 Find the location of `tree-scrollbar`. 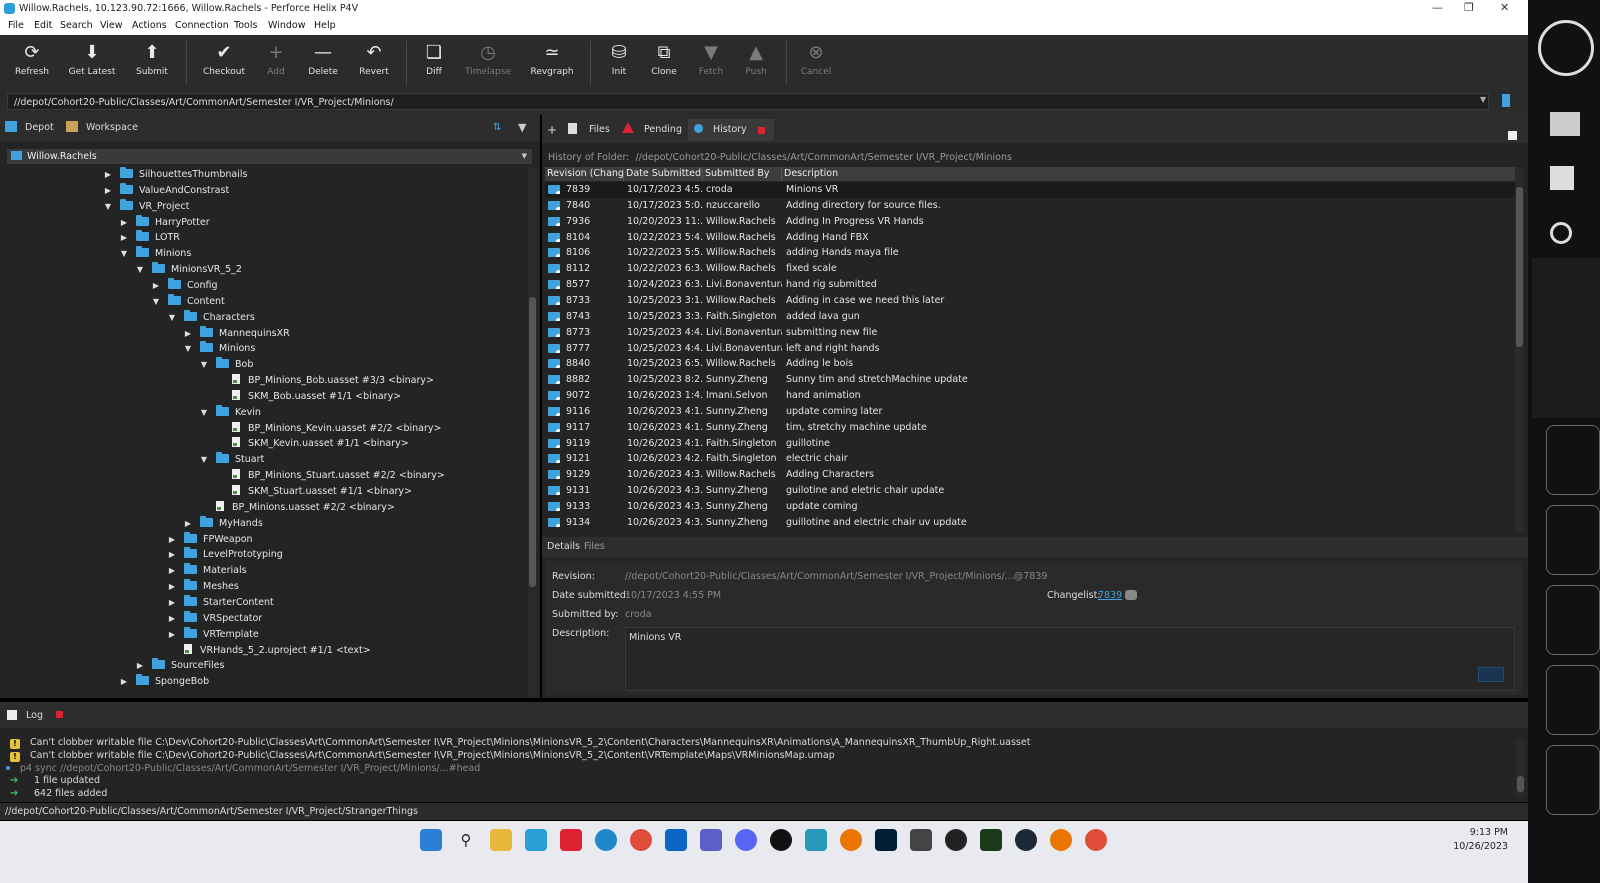

tree-scrollbar is located at coordinates (532, 432).